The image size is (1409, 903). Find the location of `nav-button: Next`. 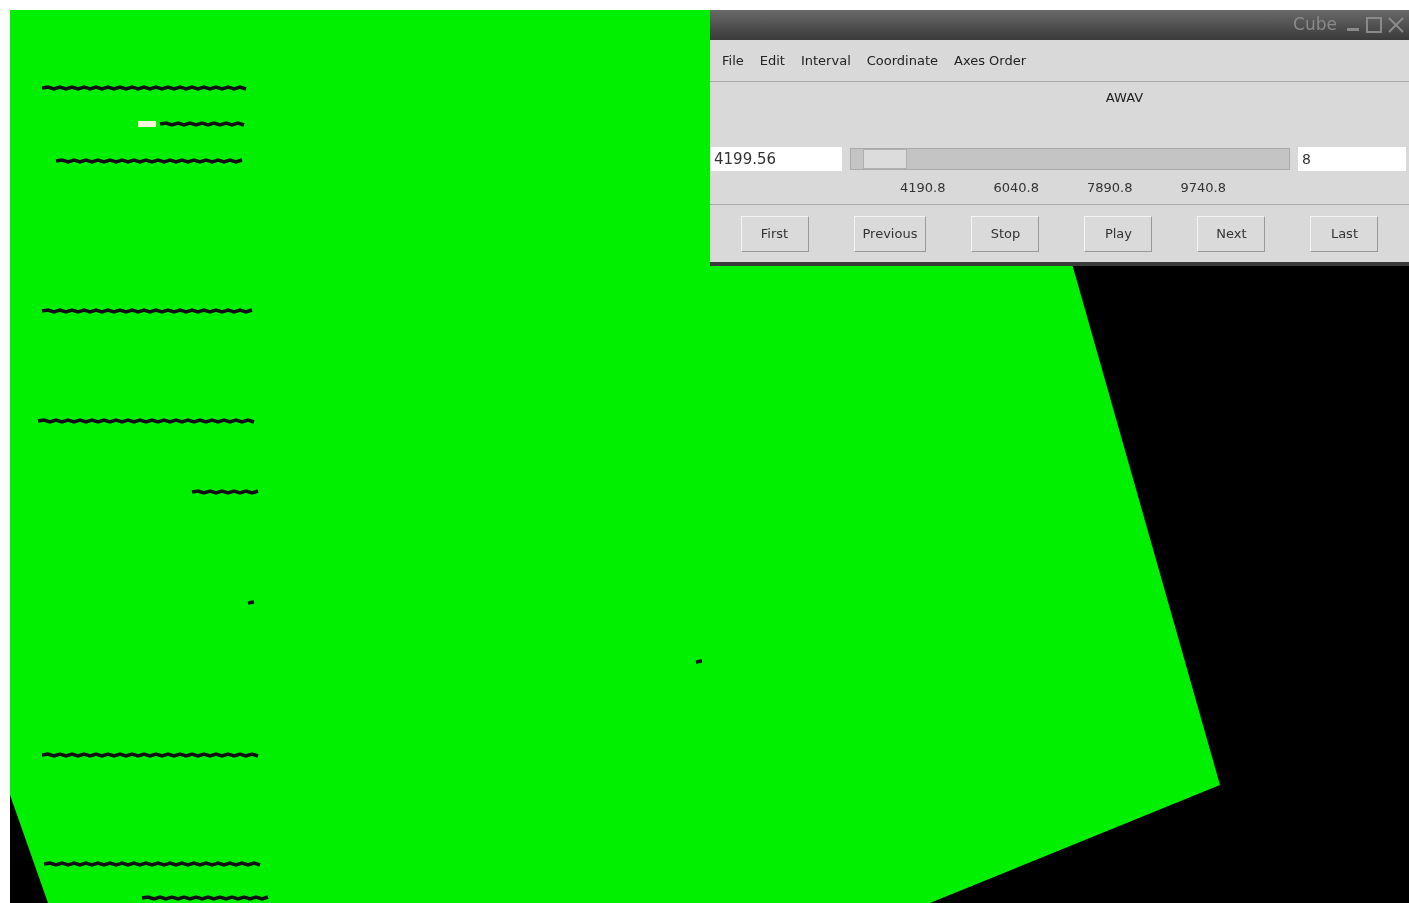

nav-button: Next is located at coordinates (1231, 233).